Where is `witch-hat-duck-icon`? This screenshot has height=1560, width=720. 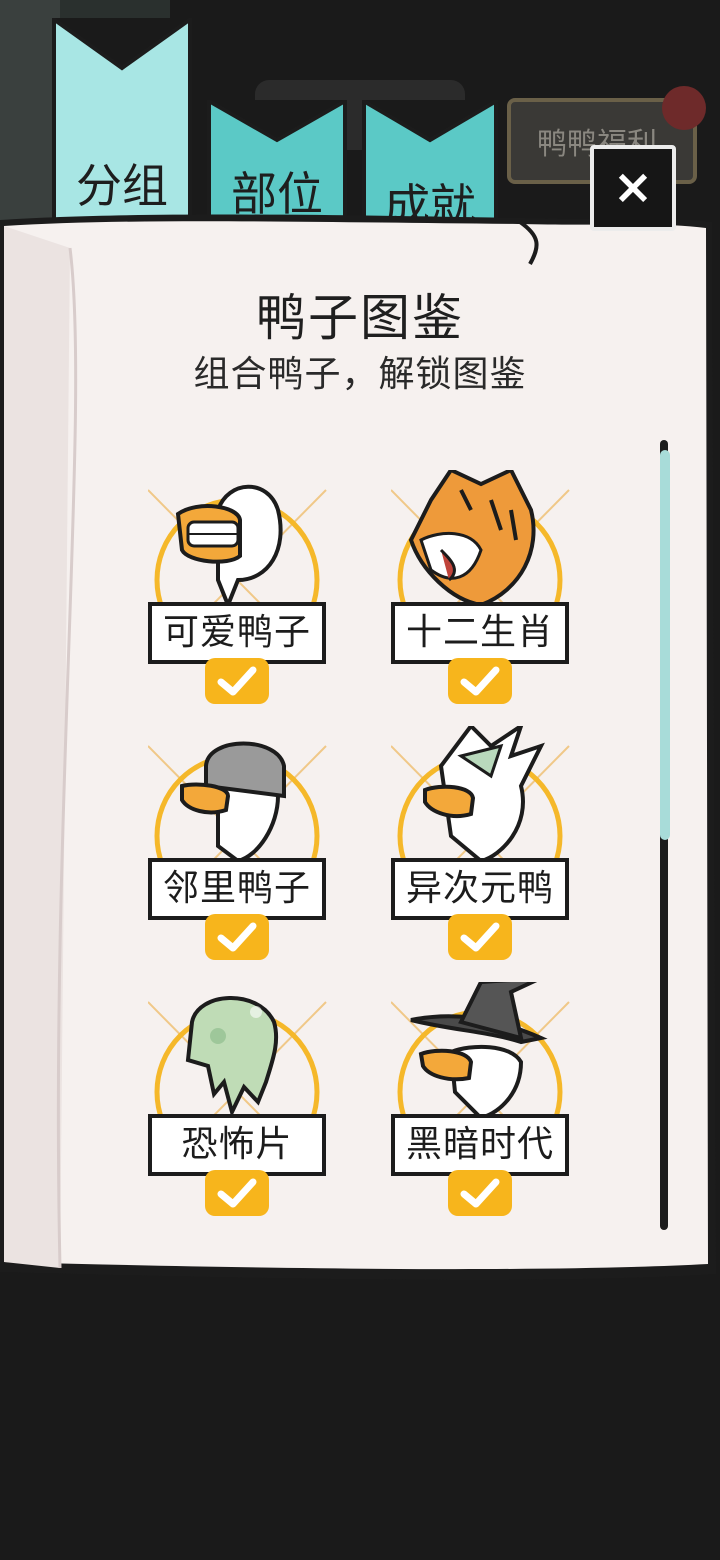 witch-hat-duck-icon is located at coordinates (479, 1051).